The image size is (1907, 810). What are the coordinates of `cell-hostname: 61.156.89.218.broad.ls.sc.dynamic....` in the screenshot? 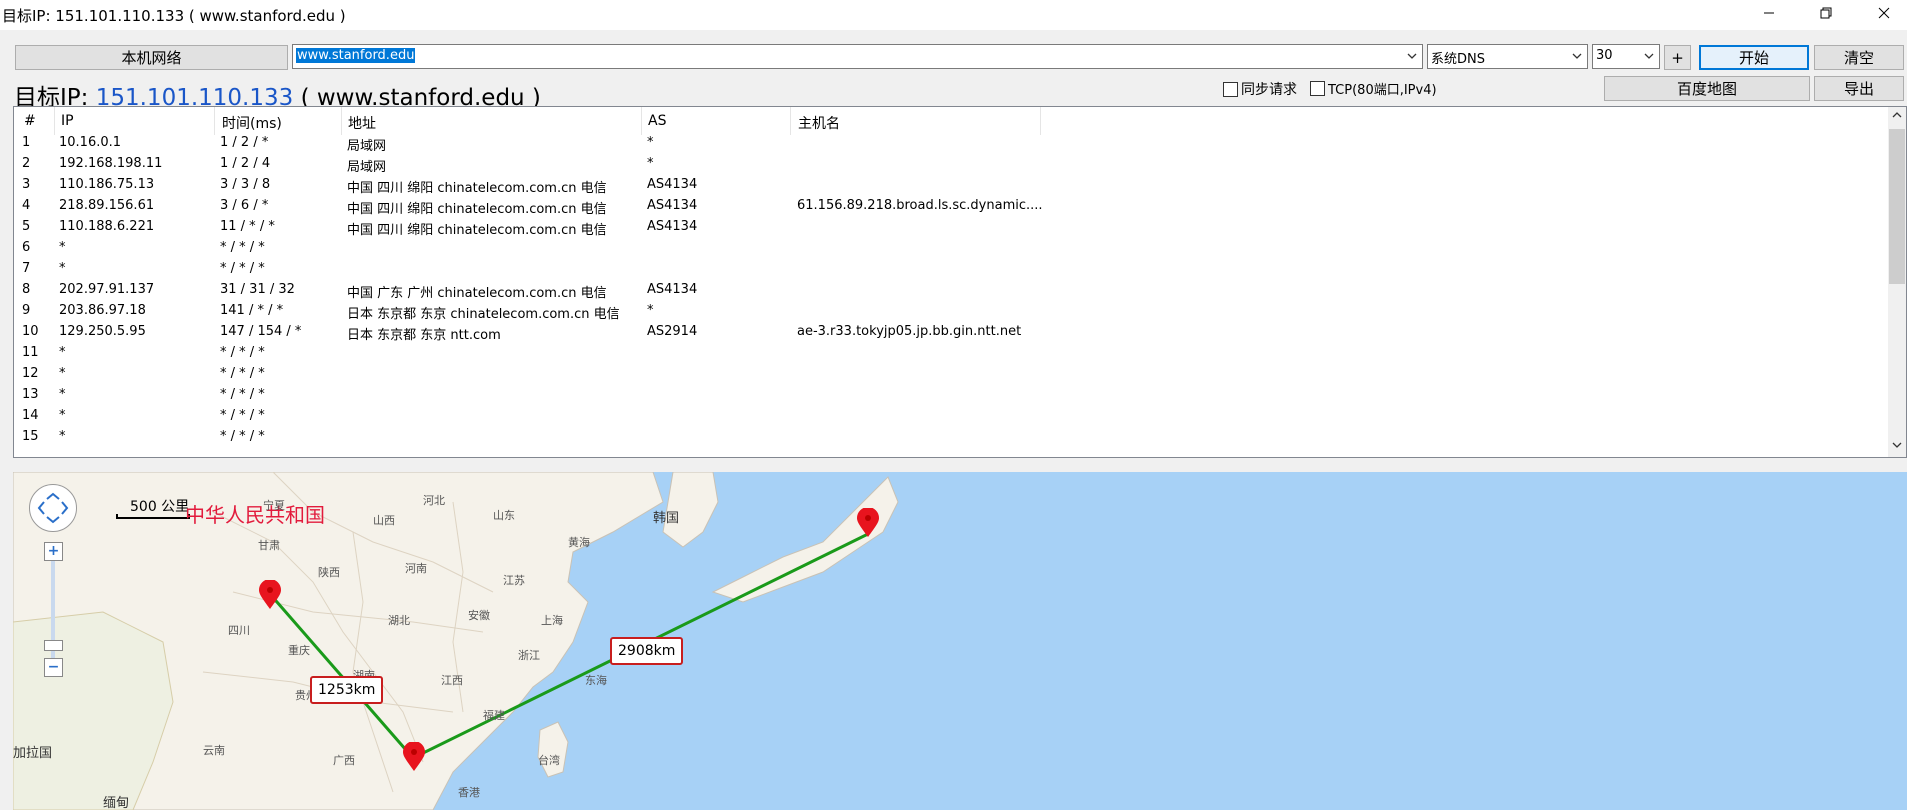 It's located at (920, 205).